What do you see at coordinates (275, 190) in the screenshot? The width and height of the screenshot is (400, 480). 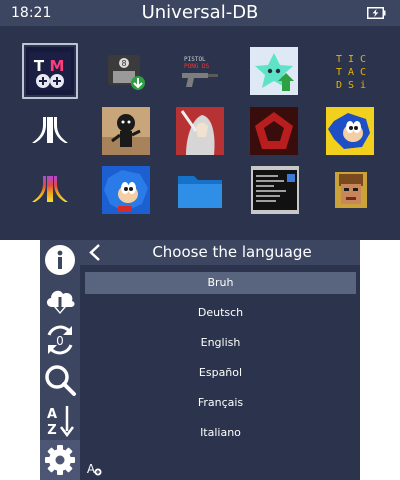 I see `terminal-icon` at bounding box center [275, 190].